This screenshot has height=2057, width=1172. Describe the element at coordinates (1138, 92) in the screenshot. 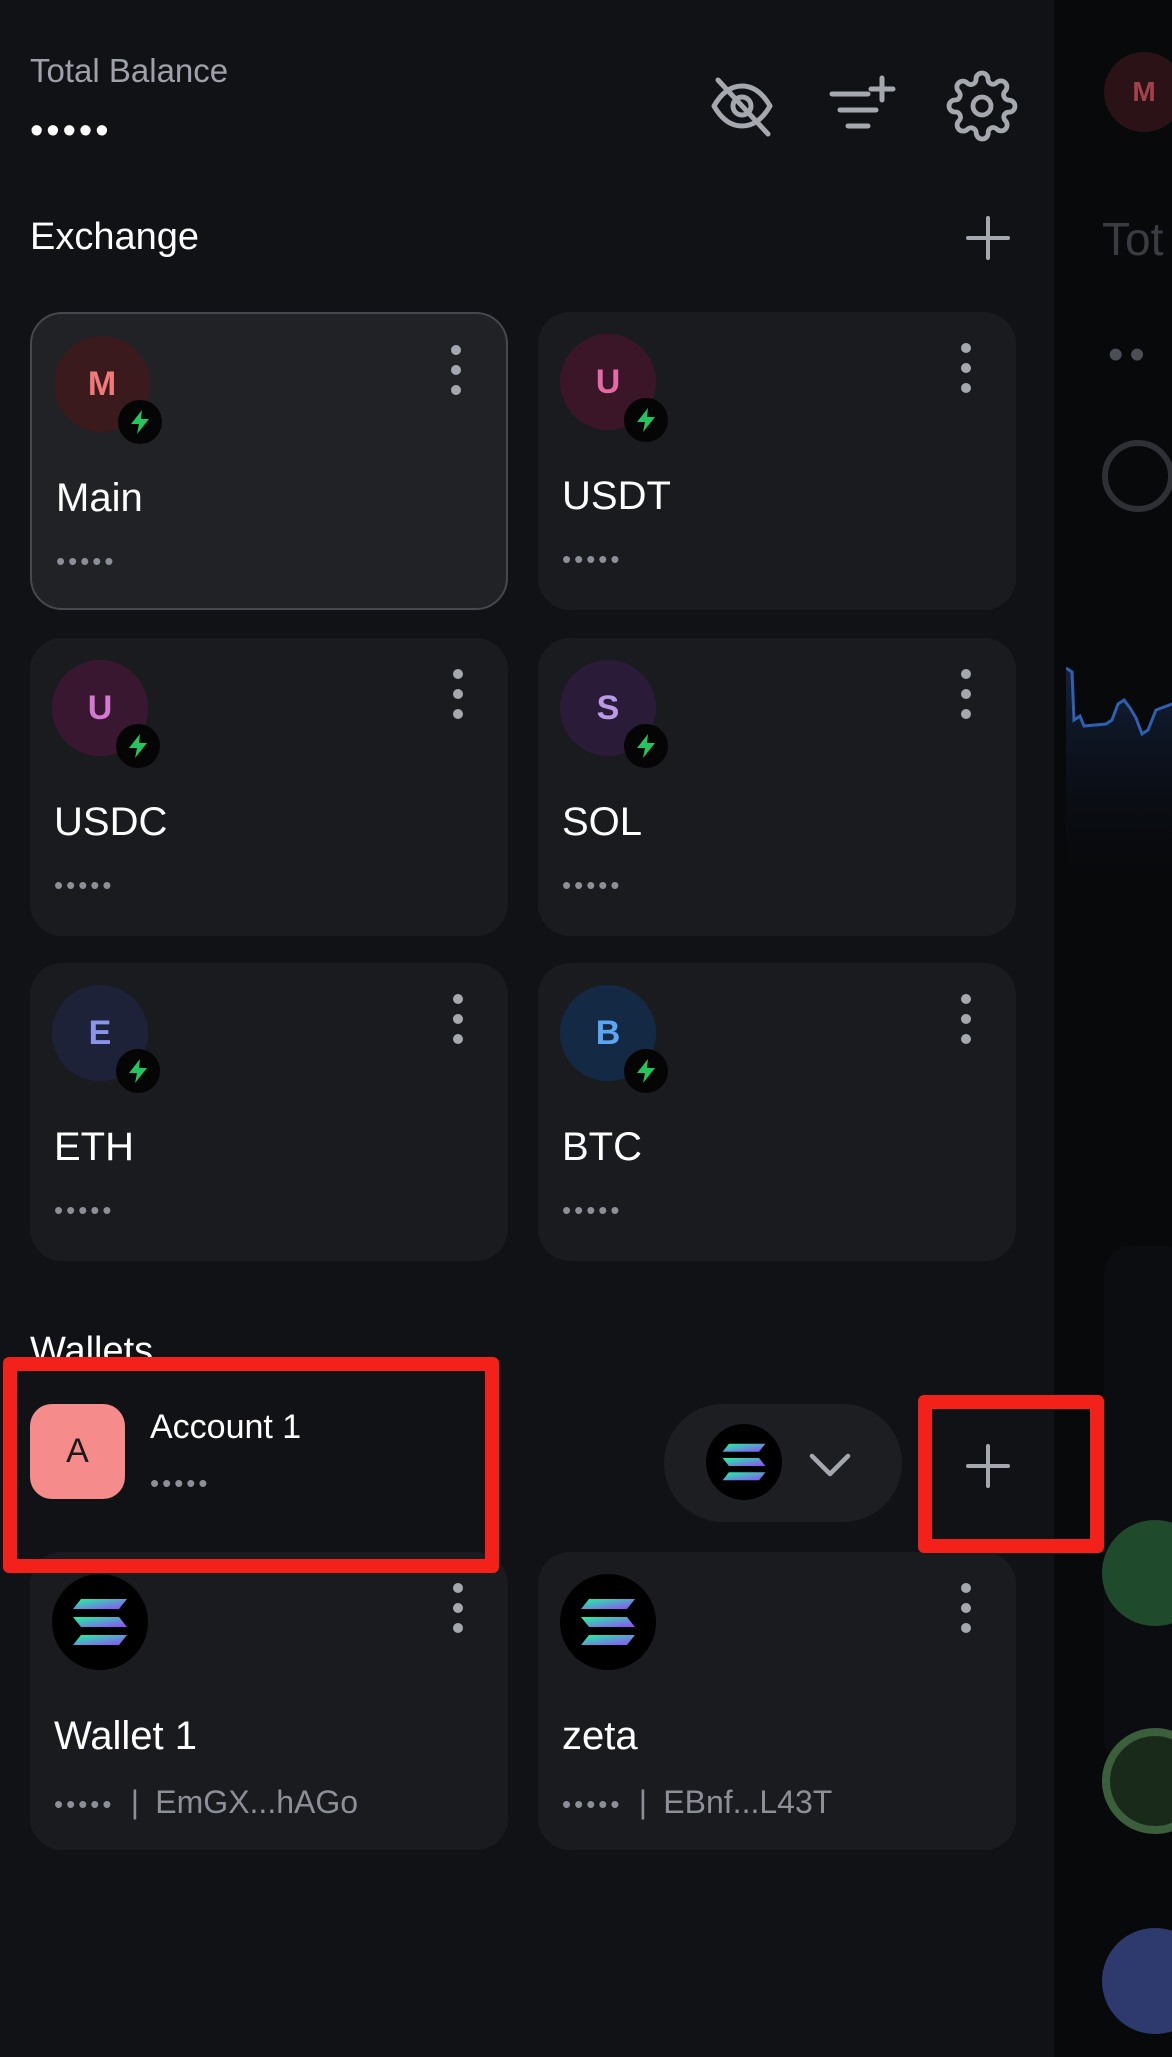

I see `background-avatar: M` at that location.